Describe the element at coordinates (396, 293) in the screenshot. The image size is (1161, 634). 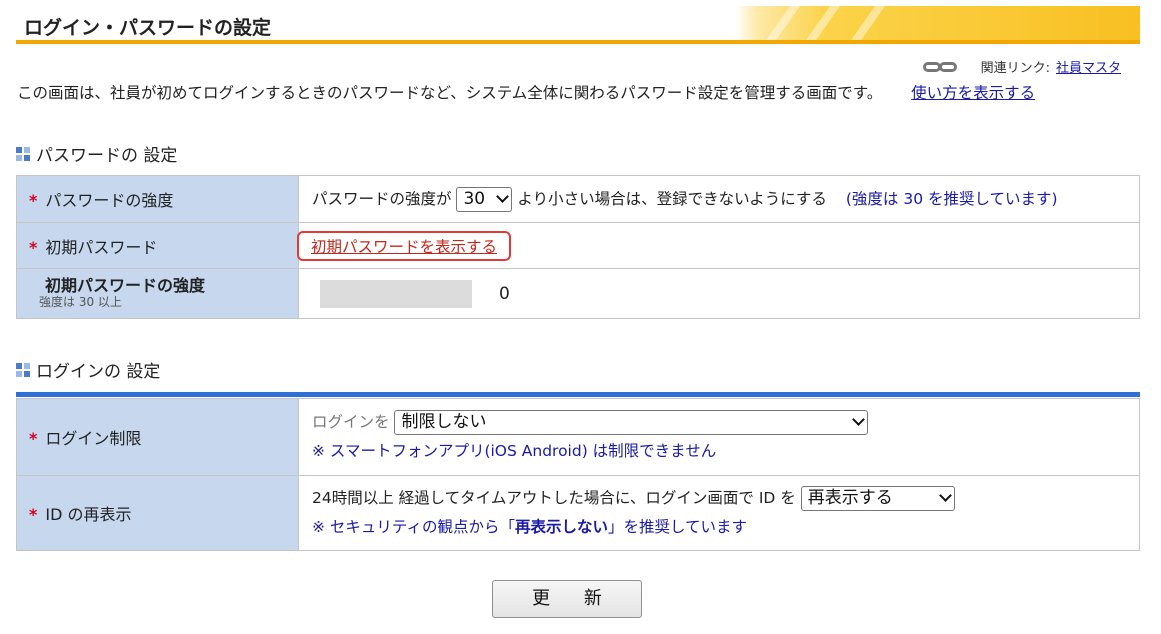
I see `strength-meter` at that location.